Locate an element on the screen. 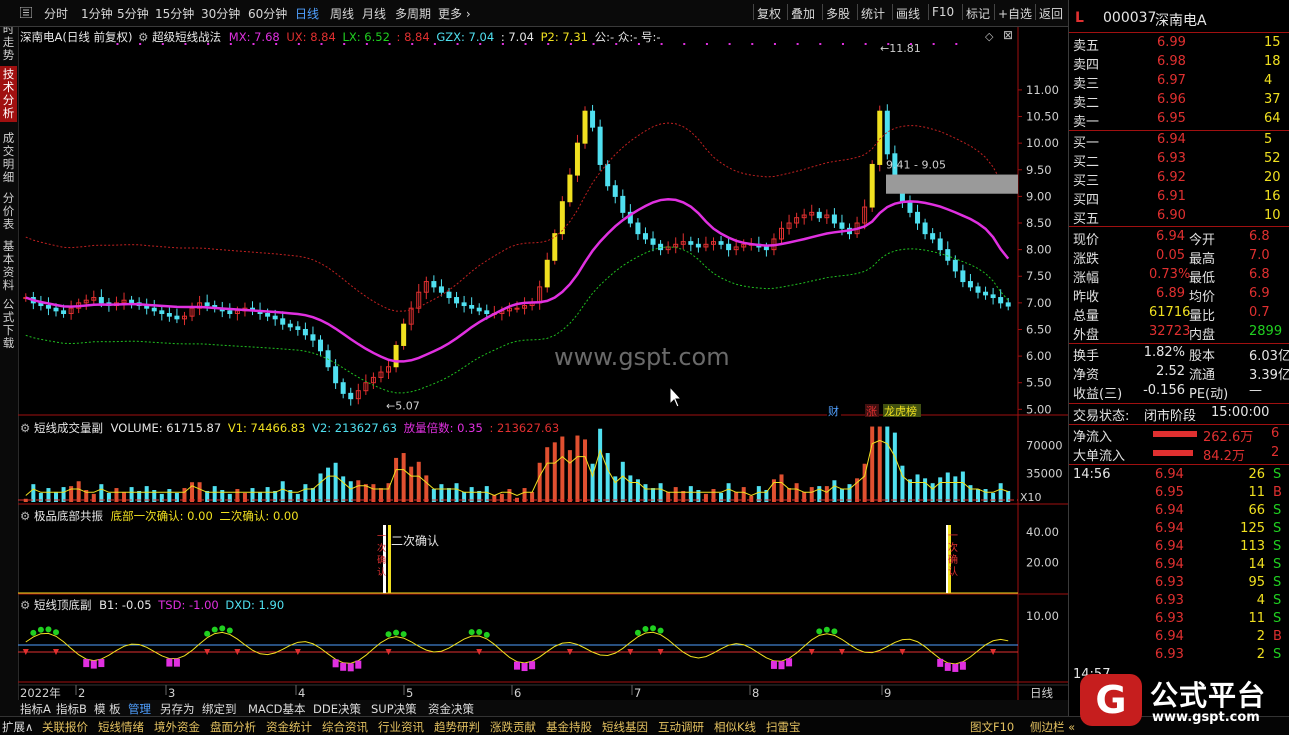 This screenshot has height=735, width=1289. tick-volume: 11 is located at coordinates (1256, 618).